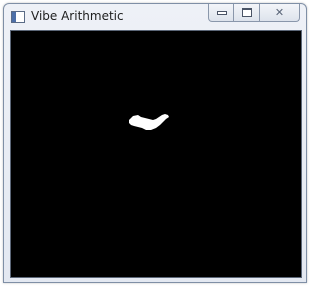  I want to click on window-controls: ✕, so click(254, 13).